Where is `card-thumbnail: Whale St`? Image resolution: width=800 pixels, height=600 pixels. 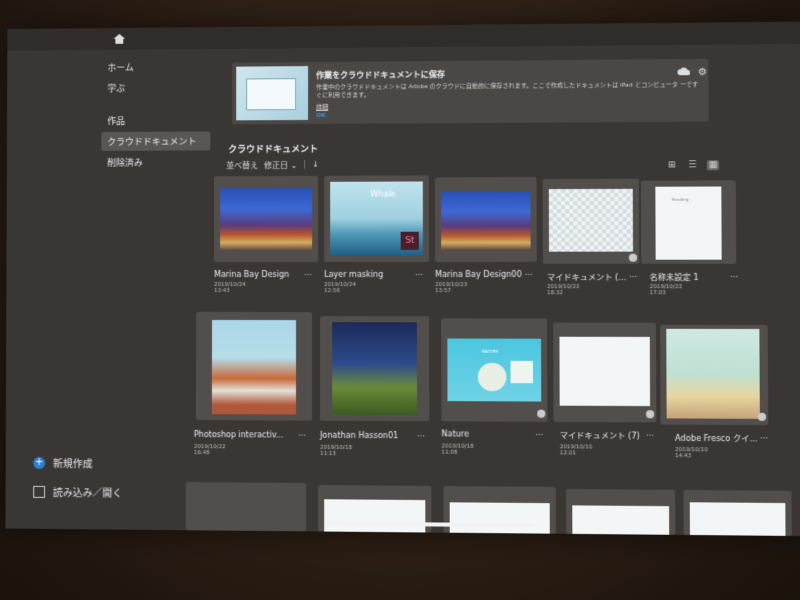
card-thumbnail: Whale St is located at coordinates (377, 218).